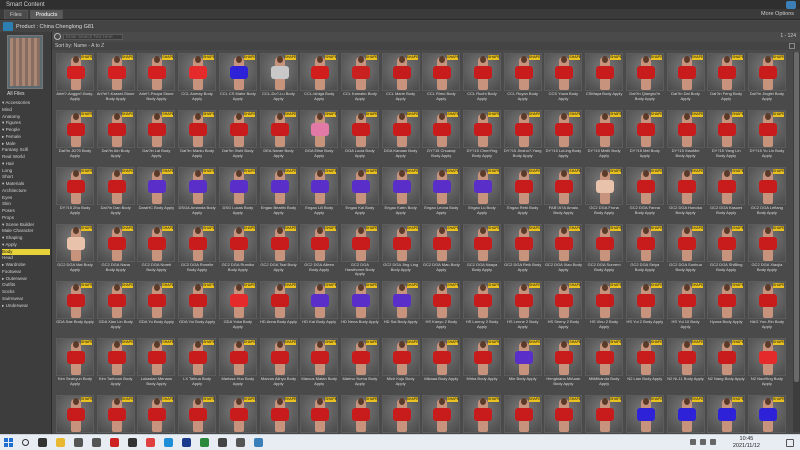 This screenshot has width=800, height=450. Describe the element at coordinates (796, 217) in the screenshot. I see `scrollbar-handle` at that location.